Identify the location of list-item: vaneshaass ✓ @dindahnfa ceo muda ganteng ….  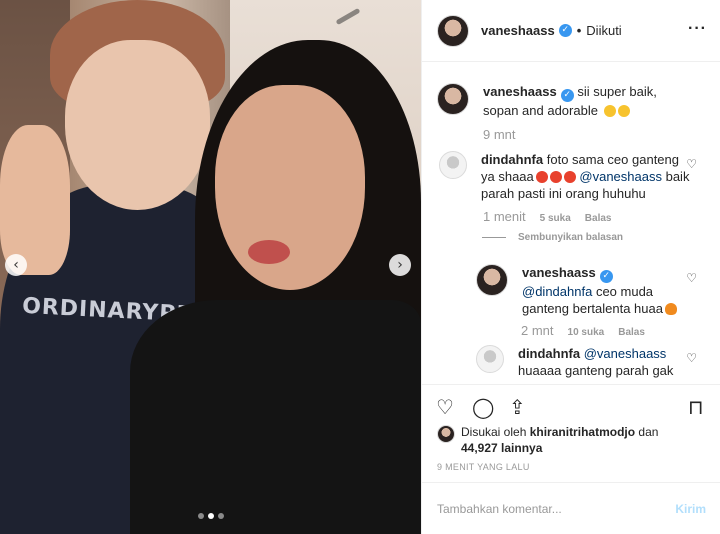
(579, 290).